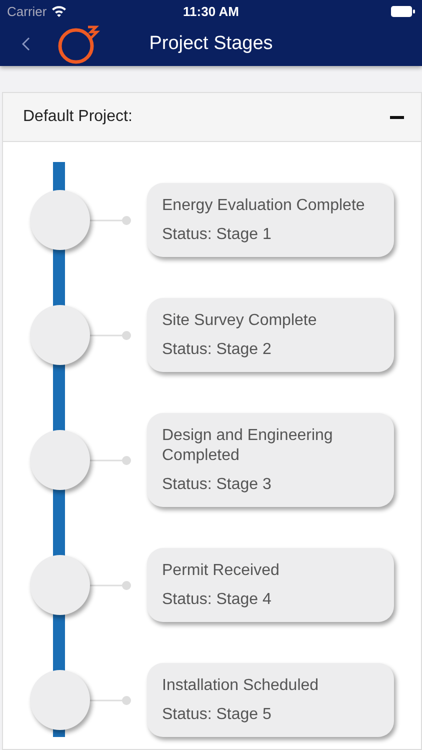  What do you see at coordinates (403, 11) in the screenshot?
I see `battery-icon` at bounding box center [403, 11].